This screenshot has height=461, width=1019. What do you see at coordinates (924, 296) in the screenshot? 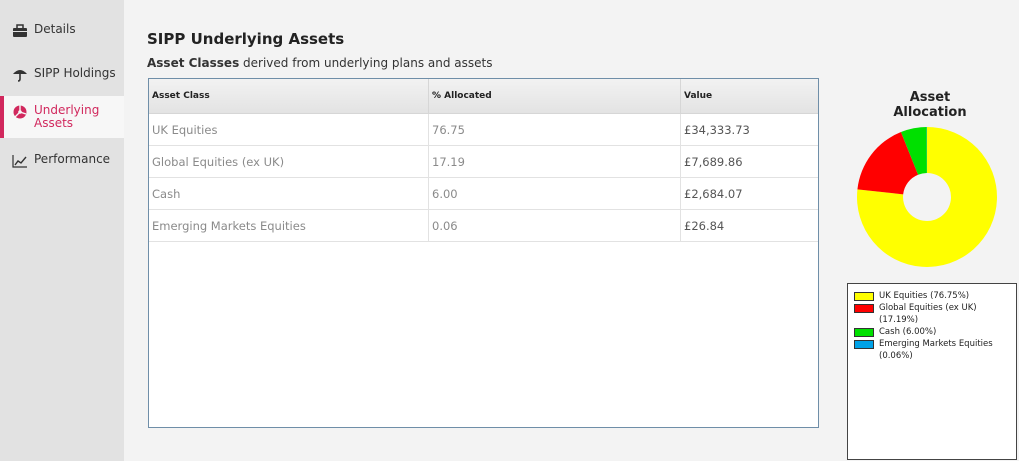
I see `legend-label: UK Equities (76.75%)` at bounding box center [924, 296].